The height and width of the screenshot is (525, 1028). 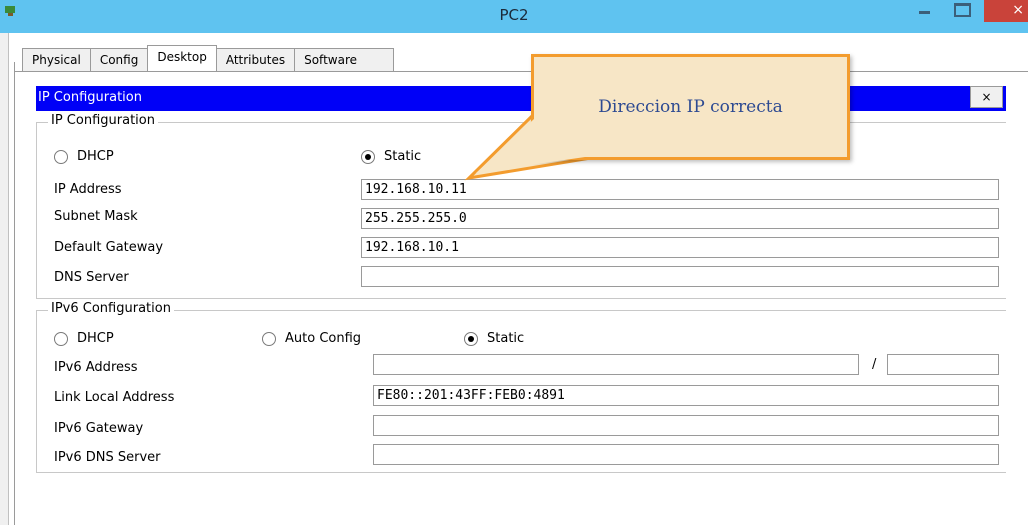 I want to click on ipv6-group-bottom-border, so click(x=521, y=472).